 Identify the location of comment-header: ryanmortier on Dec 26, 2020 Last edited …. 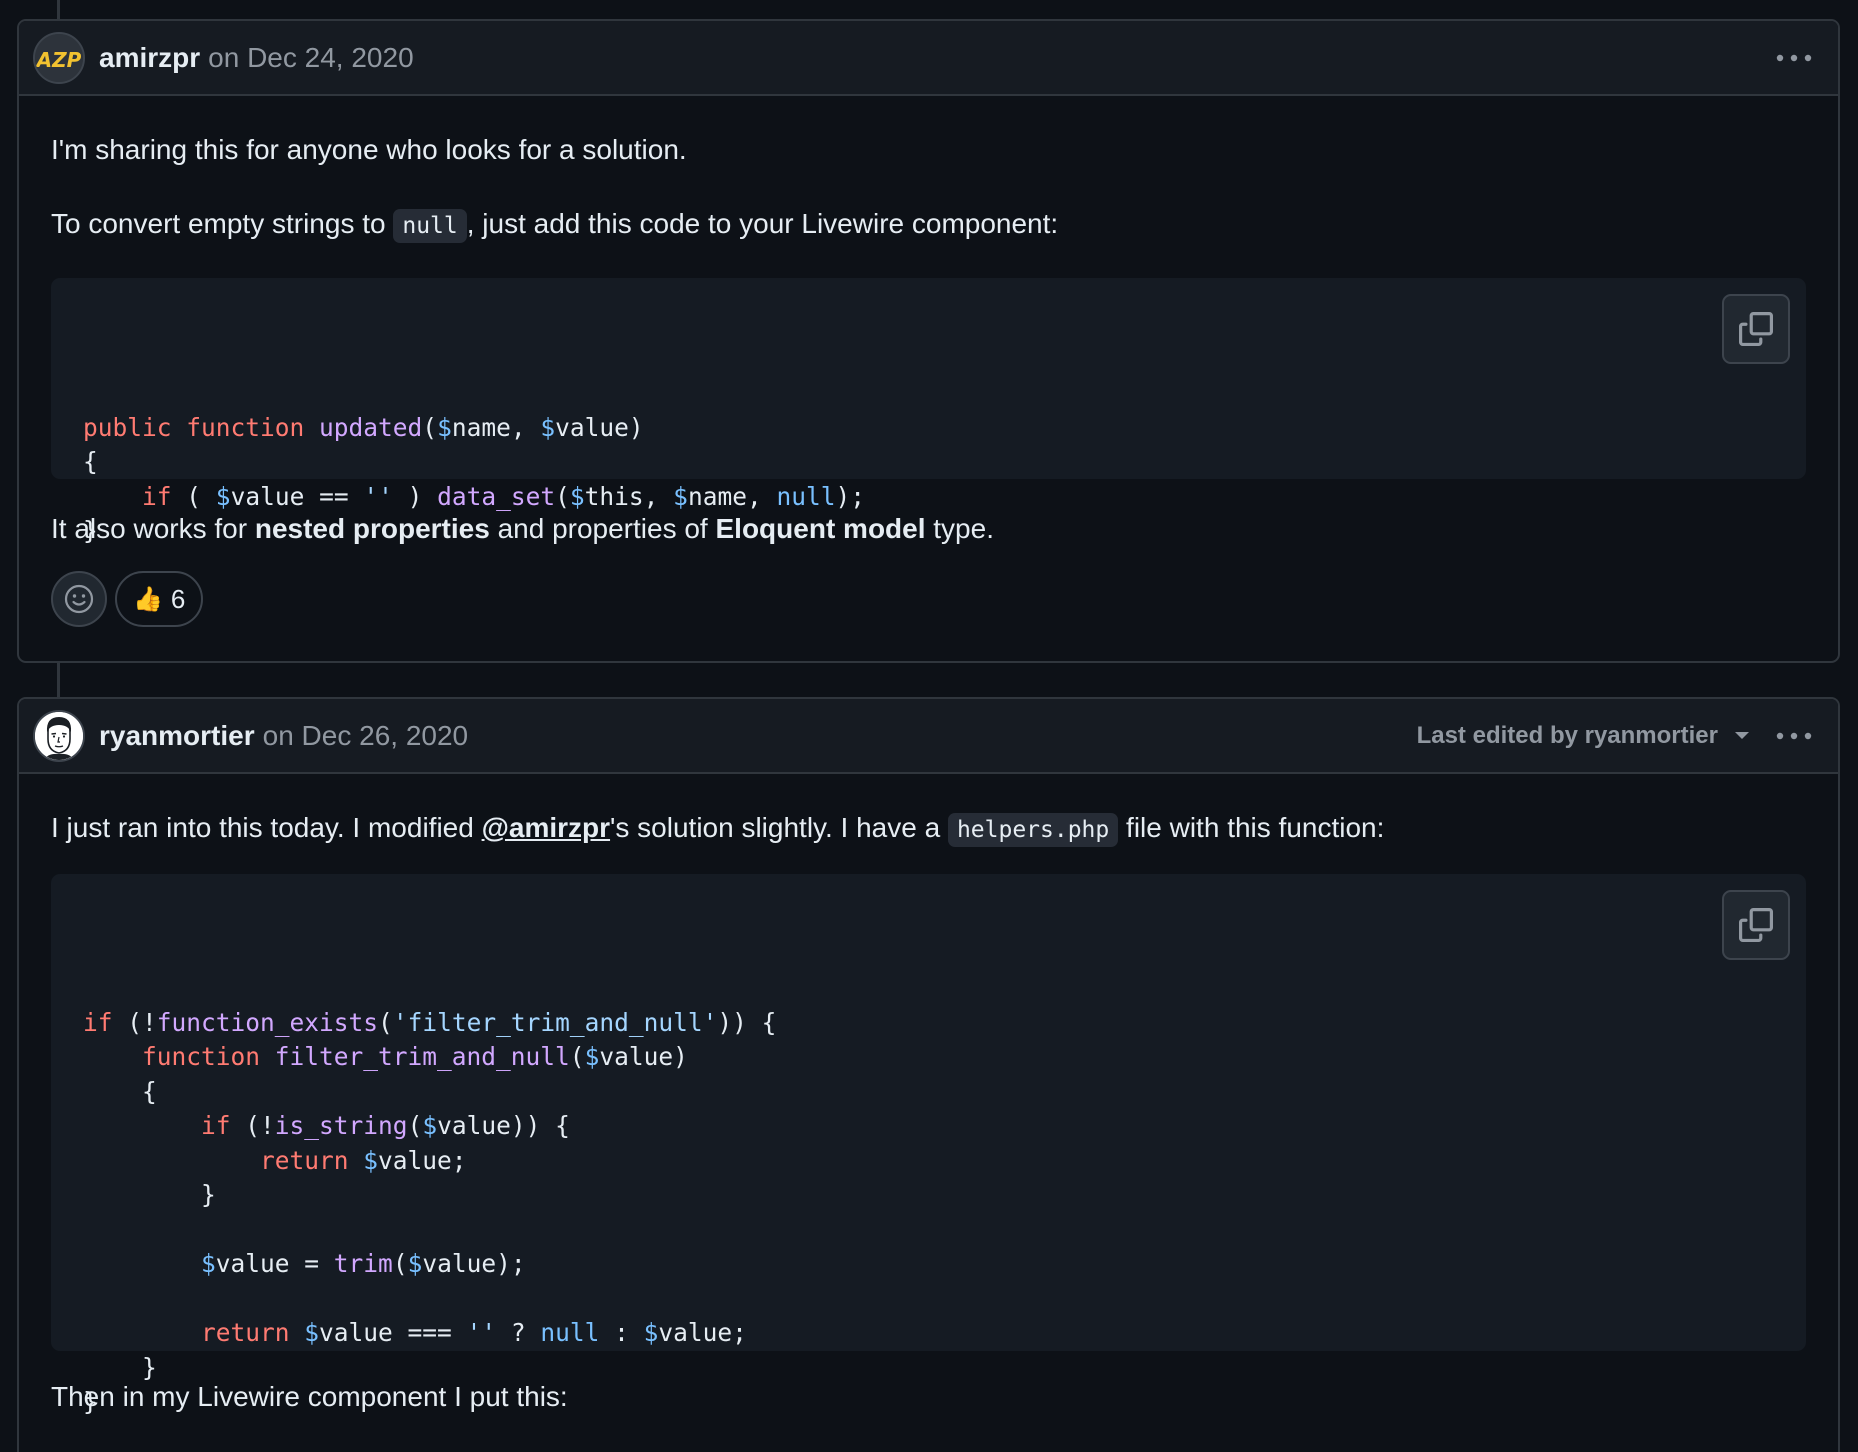
(928, 736).